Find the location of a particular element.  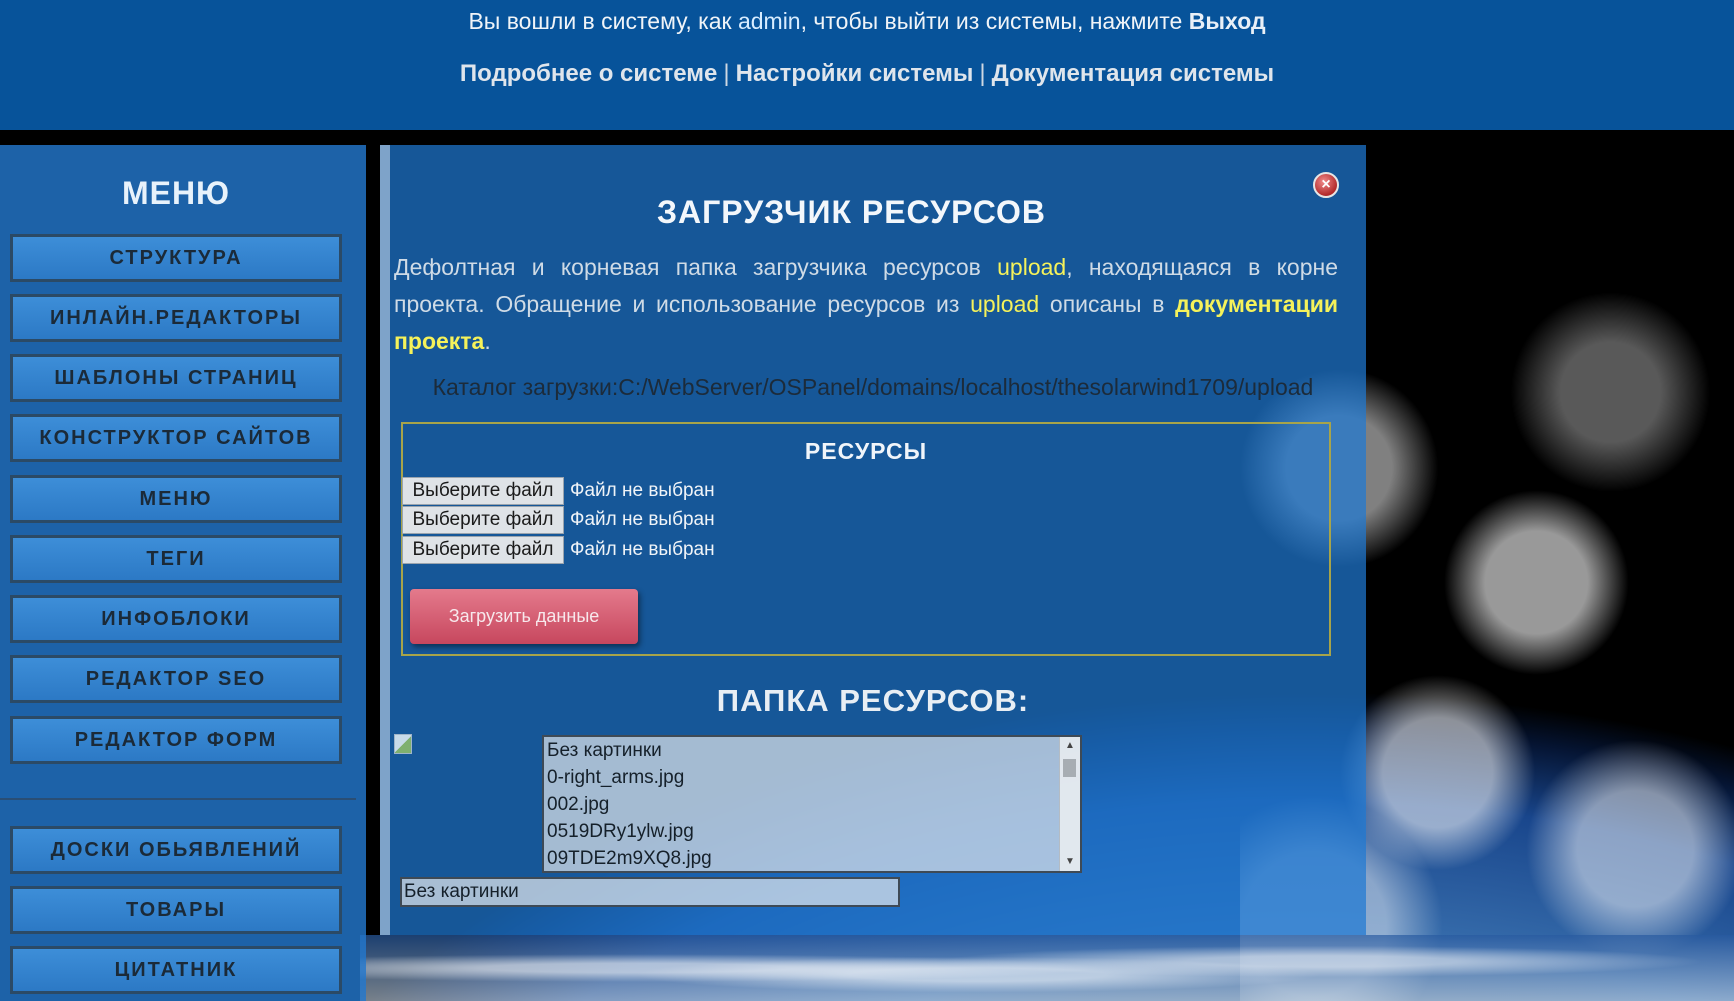

catalog-label: Каталог загрузки: is located at coordinates (525, 387).